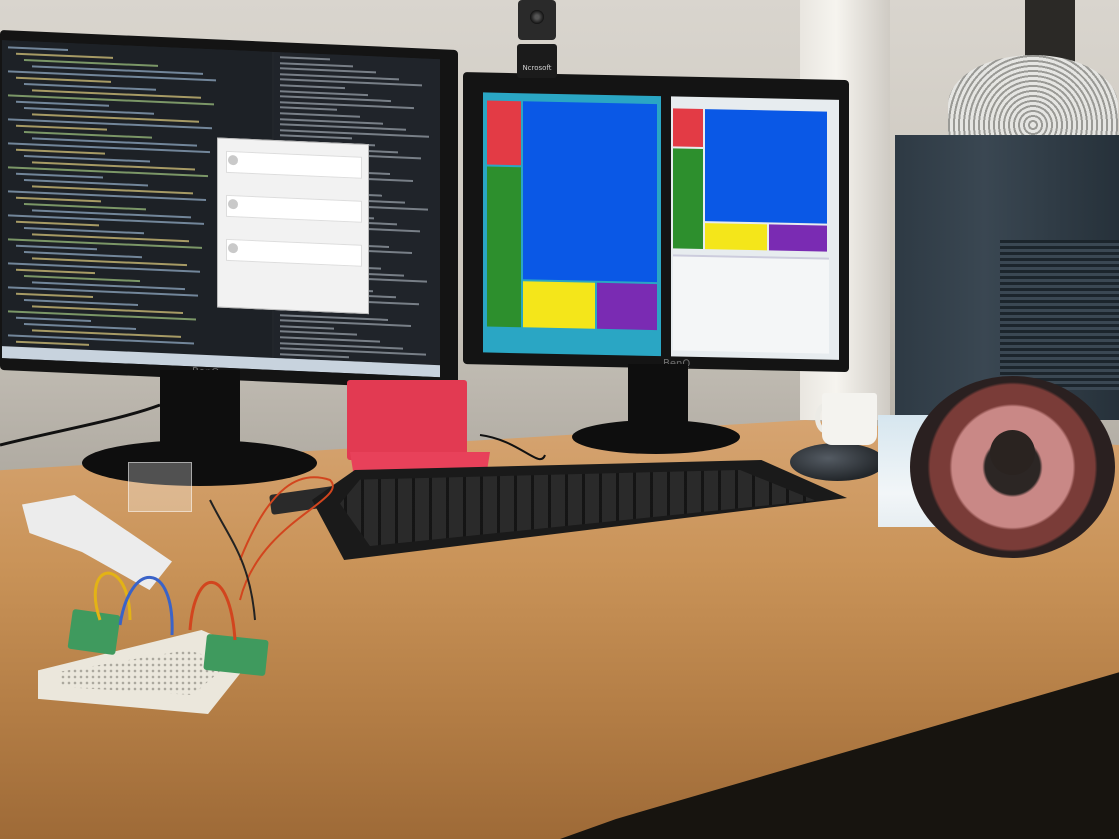 The width and height of the screenshot is (1119, 839). What do you see at coordinates (1012, 452) in the screenshot?
I see `led-reel-hub` at bounding box center [1012, 452].